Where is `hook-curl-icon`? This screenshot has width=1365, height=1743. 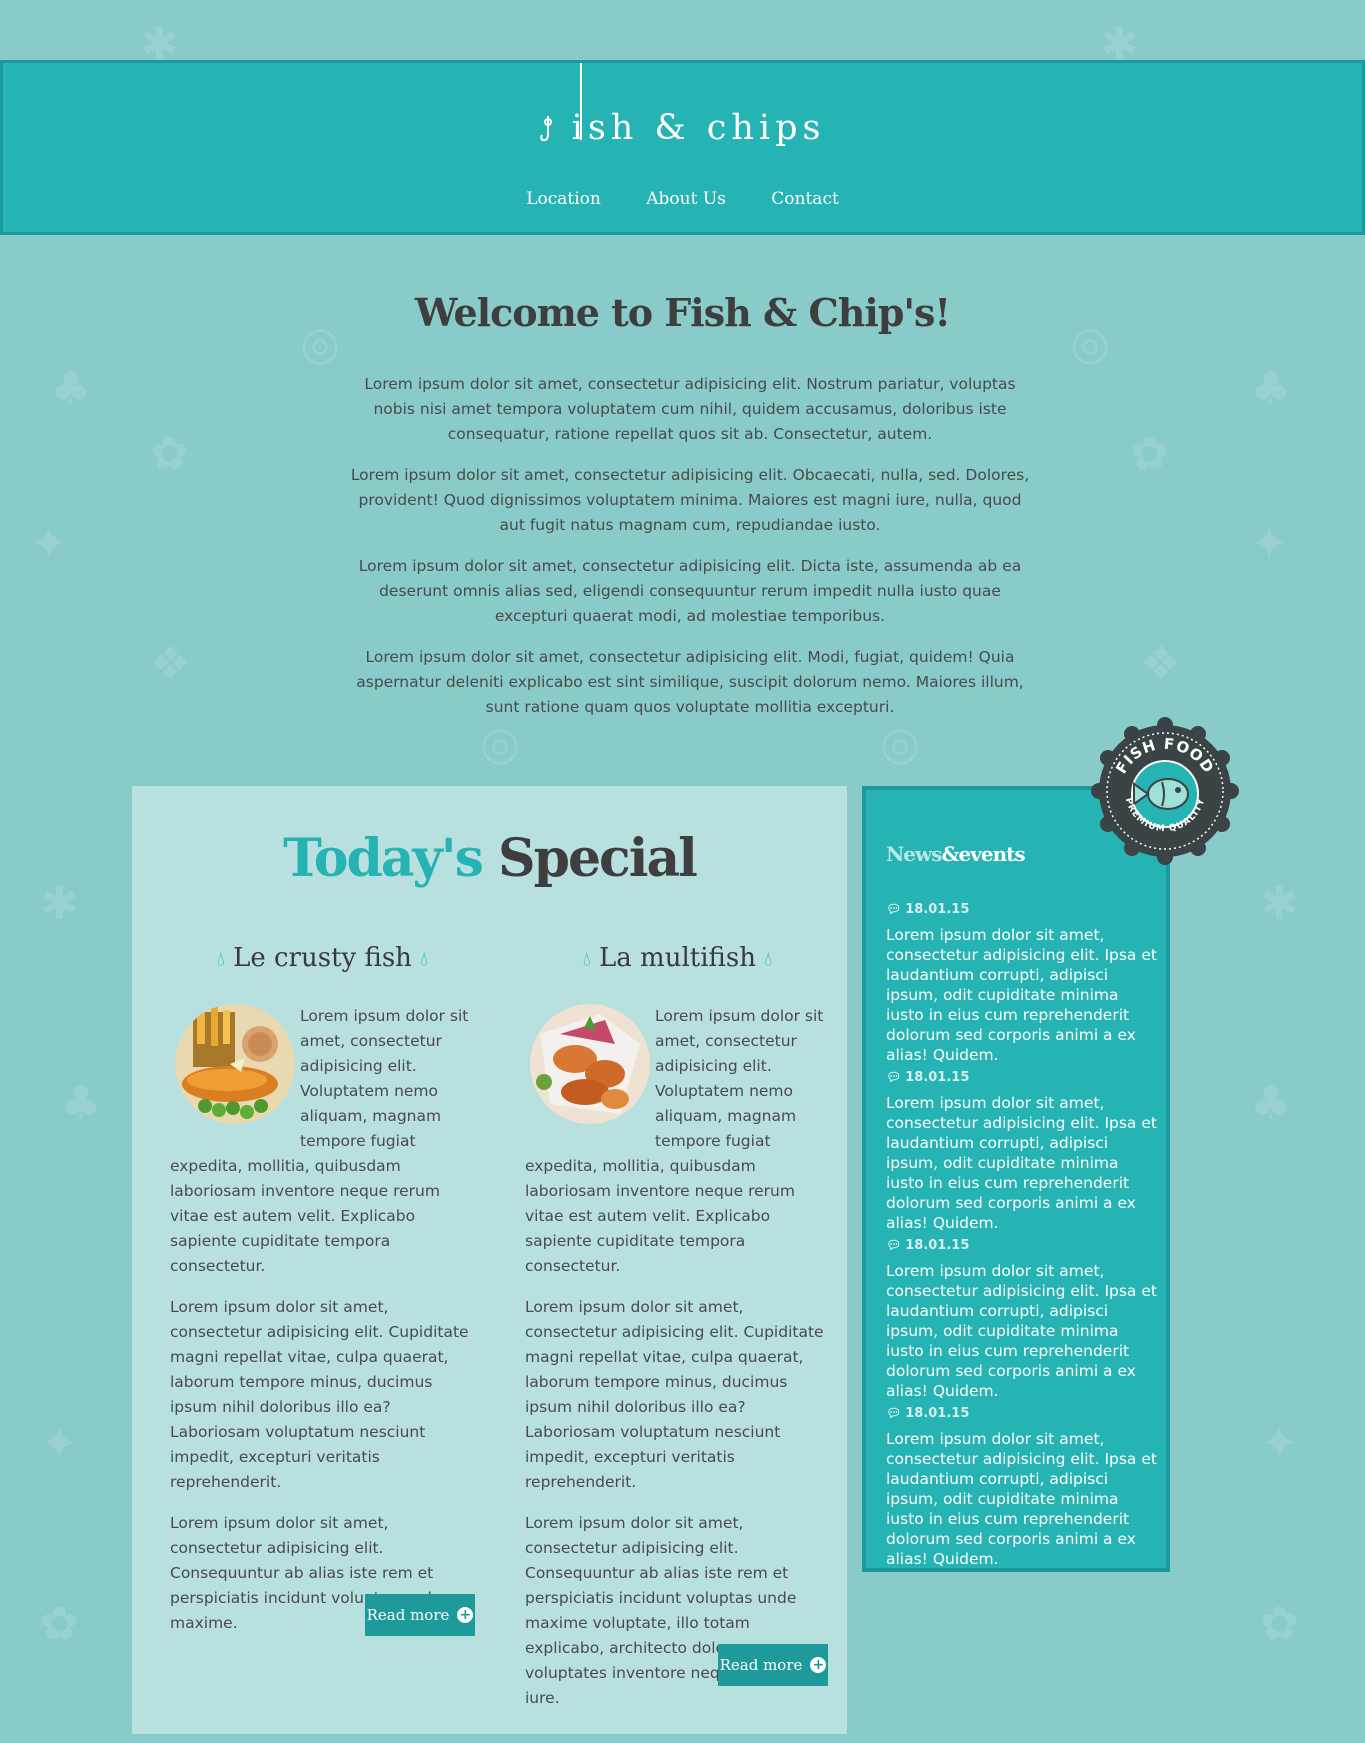 hook-curl-icon is located at coordinates (555, 128).